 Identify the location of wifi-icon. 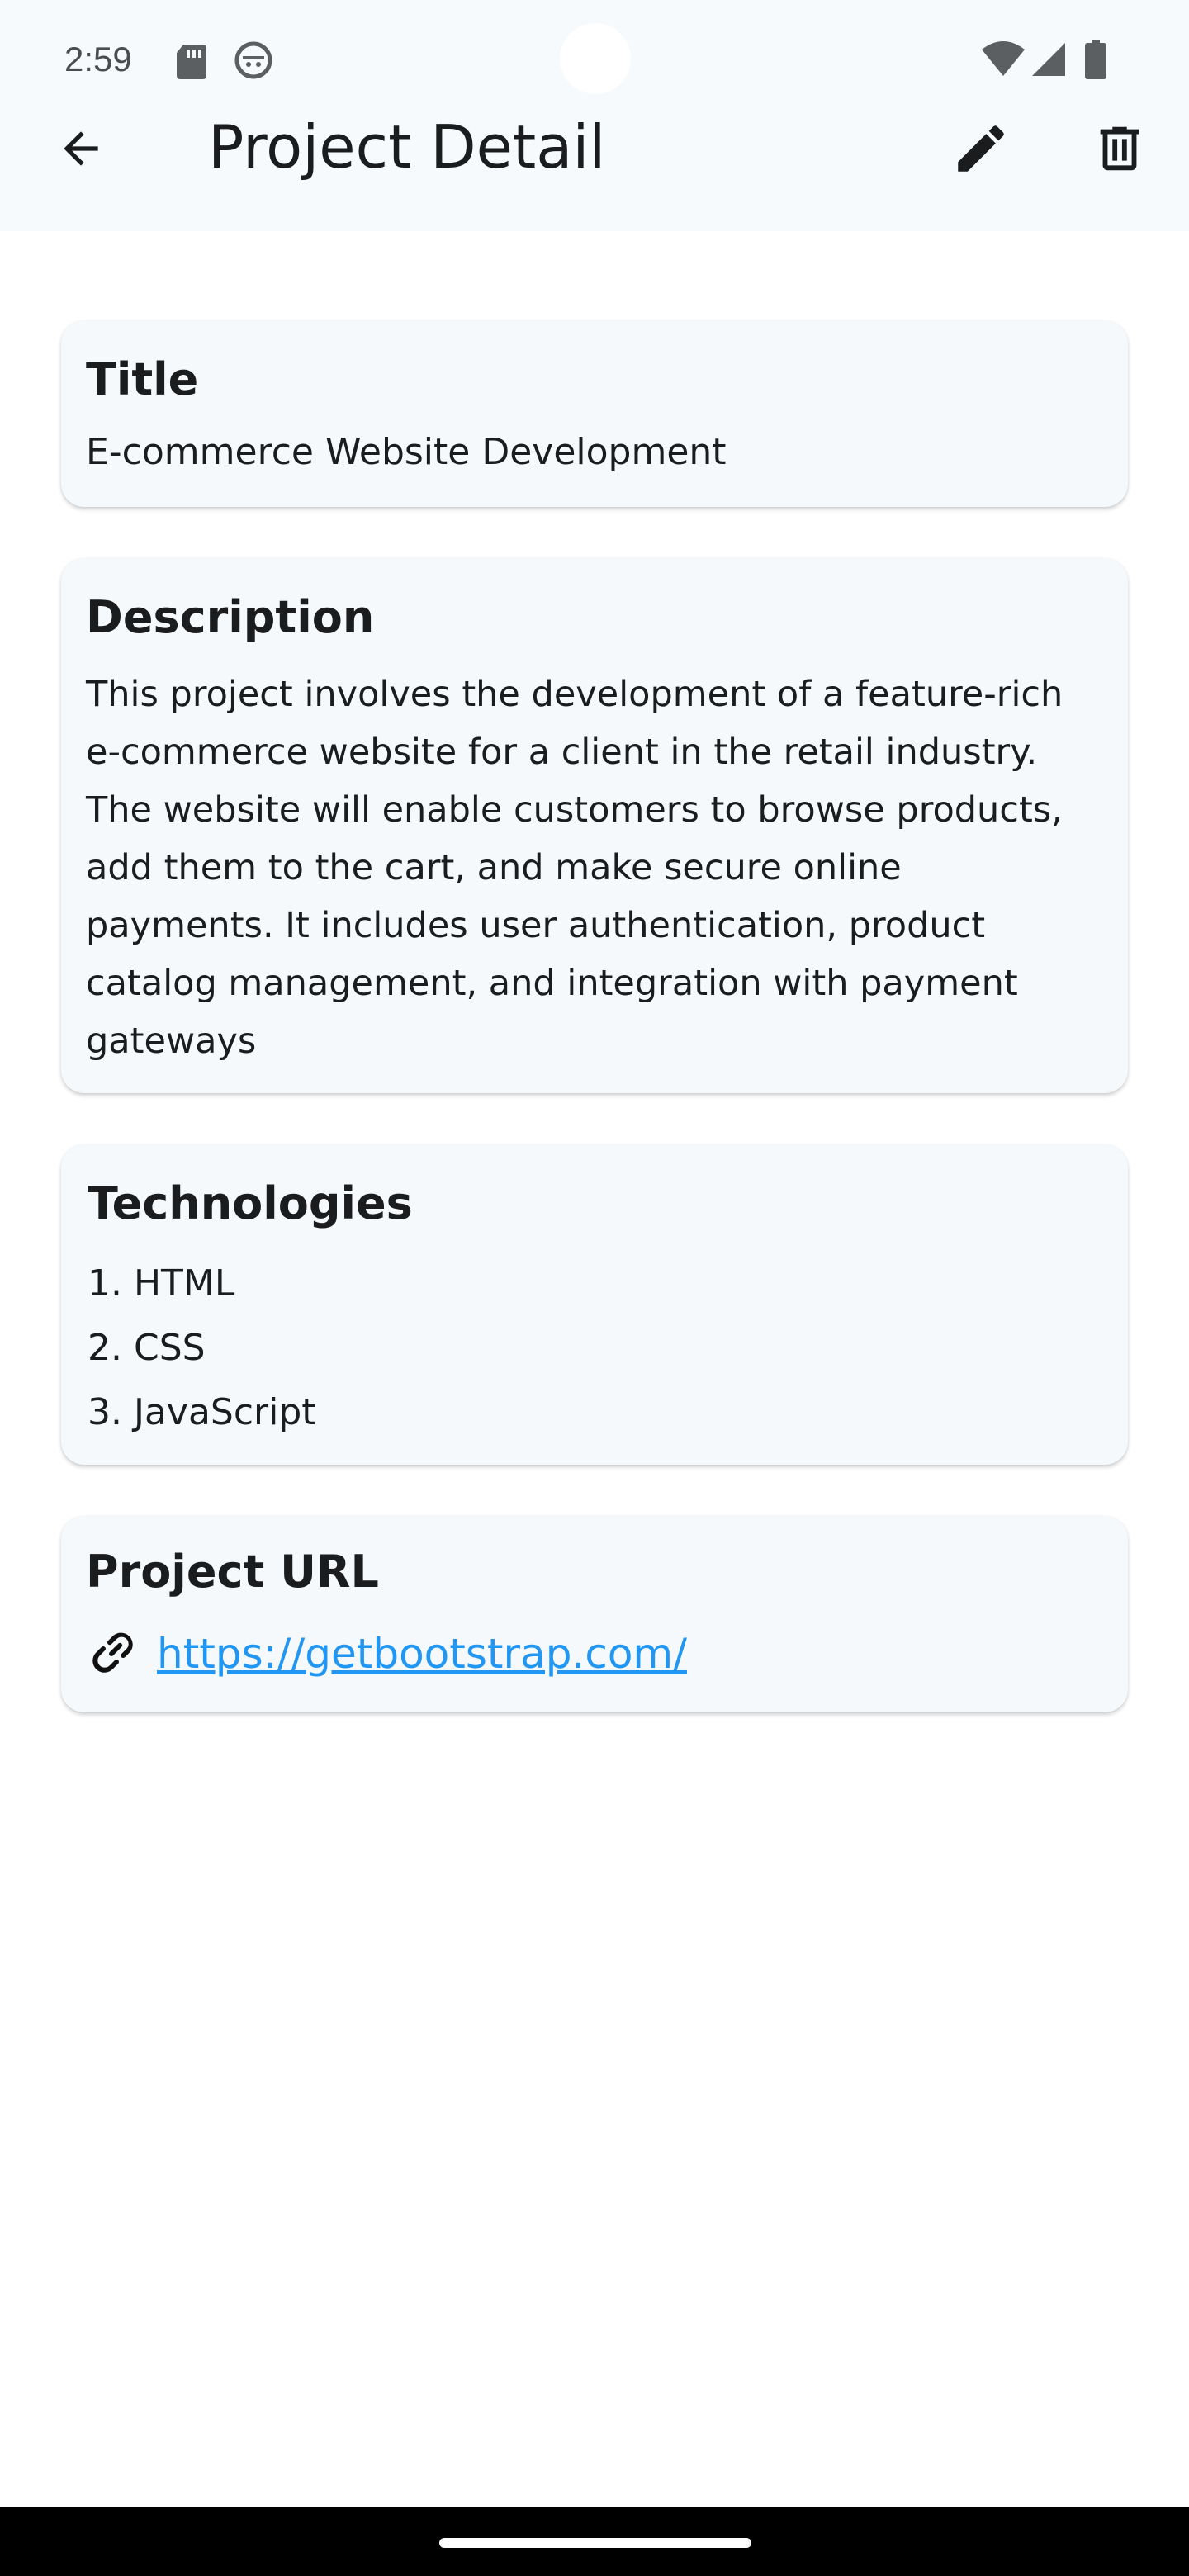
(1003, 61).